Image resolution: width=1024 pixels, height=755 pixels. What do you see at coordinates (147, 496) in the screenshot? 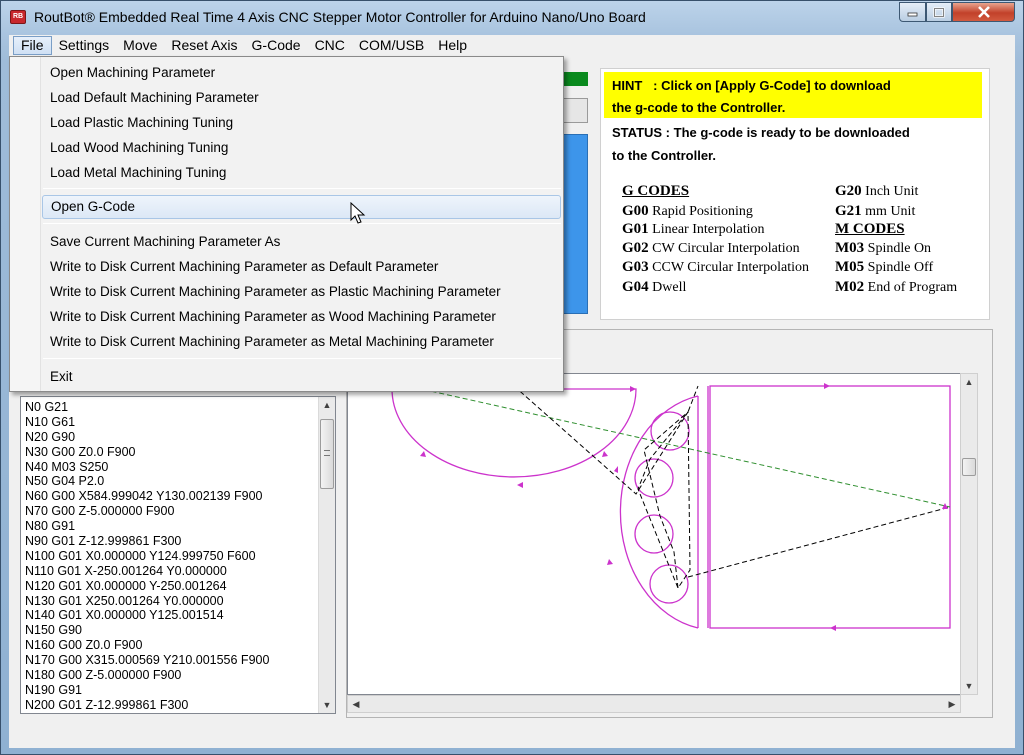
I see `gcode-line: N60 G00 X584.999042 Y130.002139 F900` at bounding box center [147, 496].